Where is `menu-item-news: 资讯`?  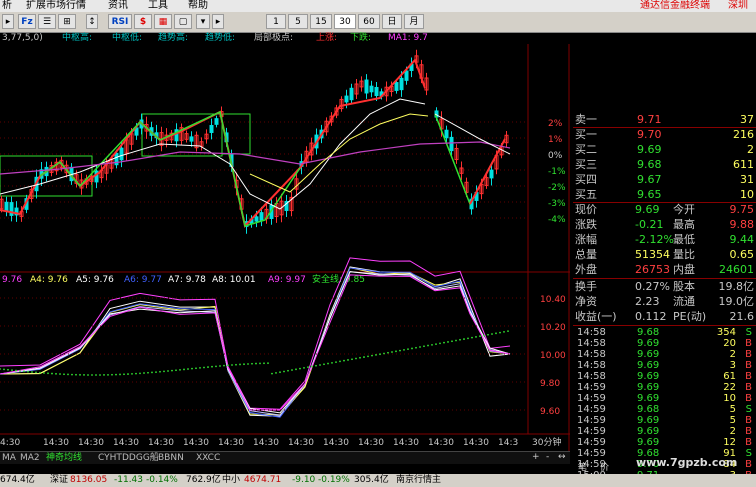 menu-item-news: 资讯 is located at coordinates (118, 6).